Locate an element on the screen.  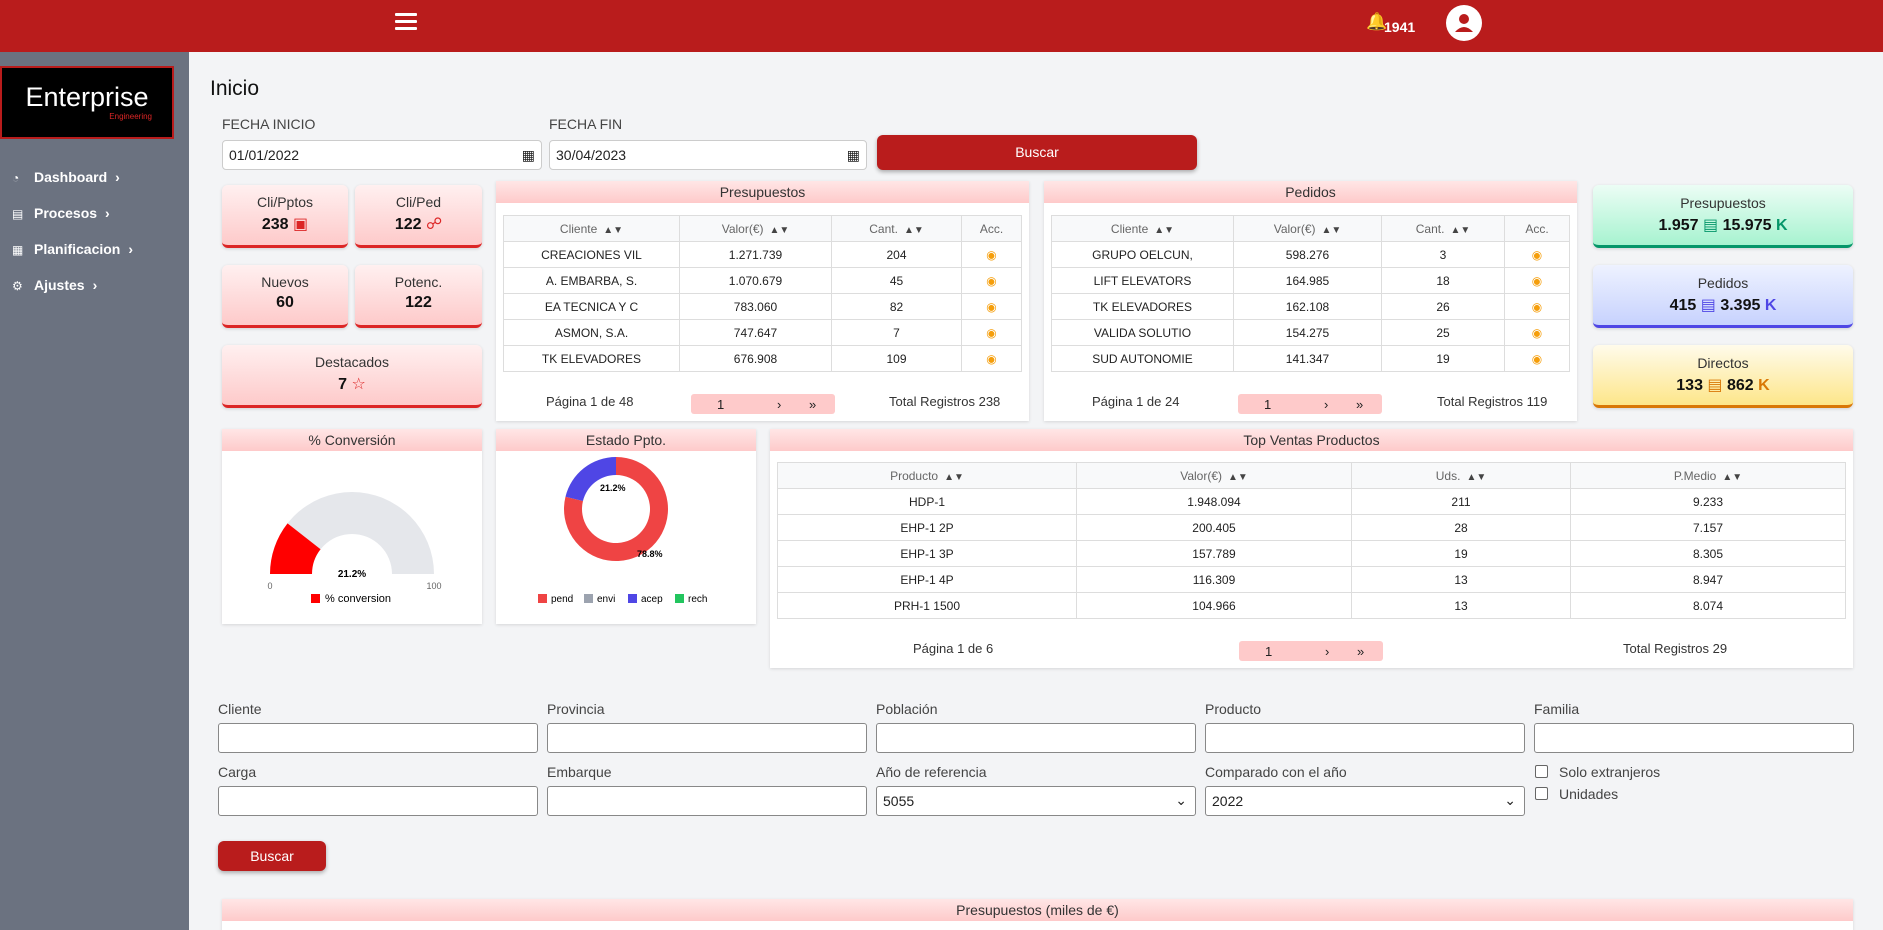
anio-referencia-select: 5055 ⌄ is located at coordinates (1036, 801).